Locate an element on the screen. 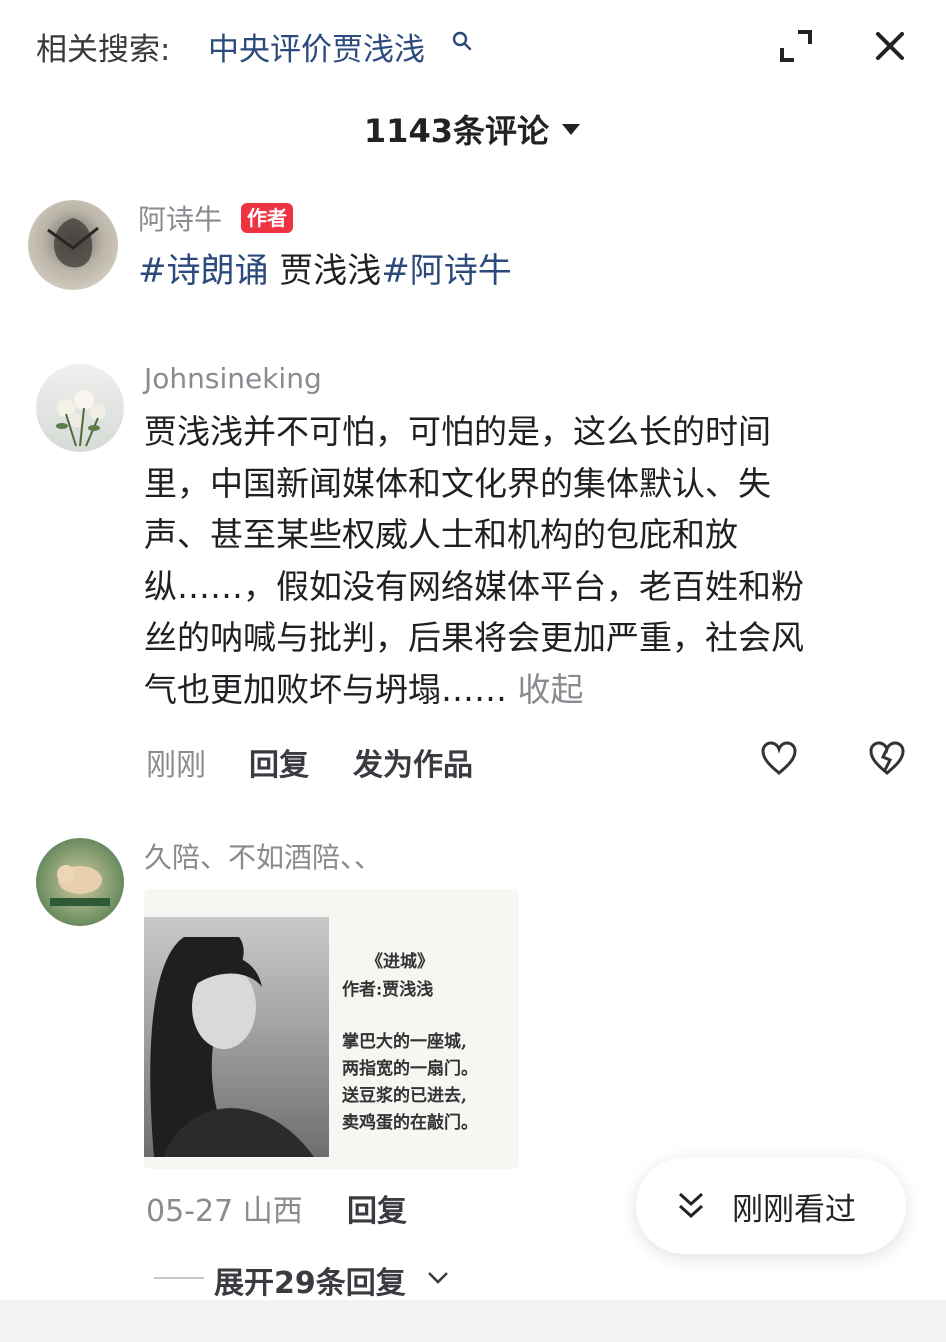 This screenshot has width=946, height=1342. double-chevron-down-icon is located at coordinates (691, 1205).